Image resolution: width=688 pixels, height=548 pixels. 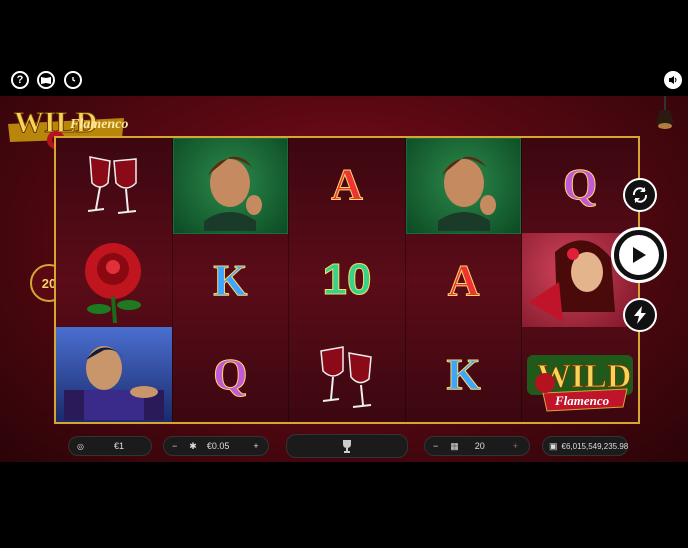 I want to click on trophy-icon, so click(x=347, y=446).